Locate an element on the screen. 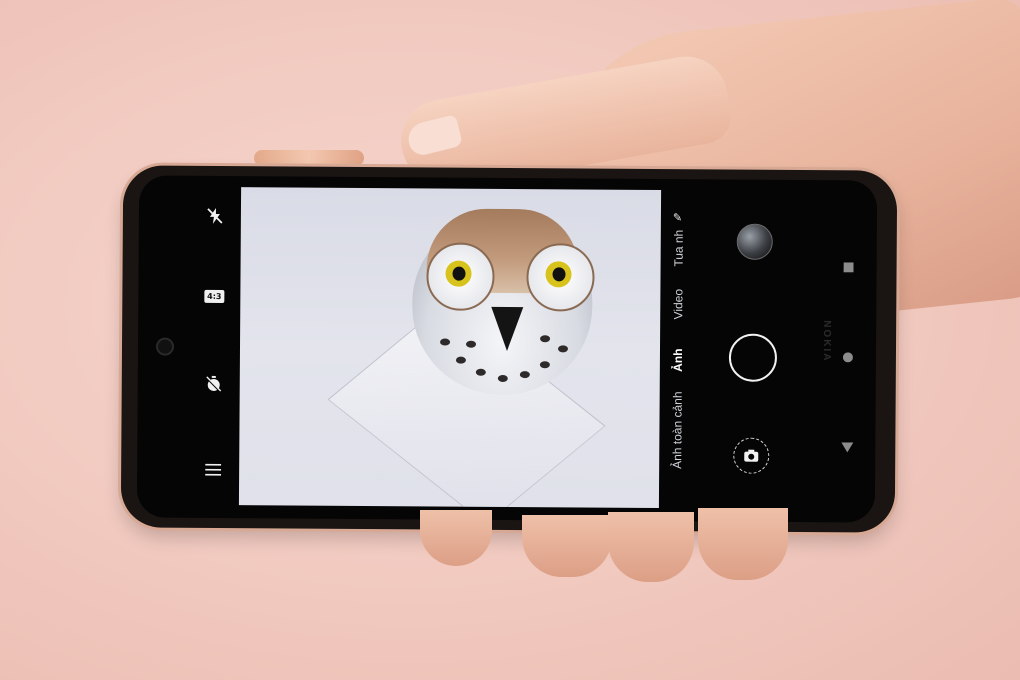 The image size is (1020, 680). owl-beak is located at coordinates (507, 329).